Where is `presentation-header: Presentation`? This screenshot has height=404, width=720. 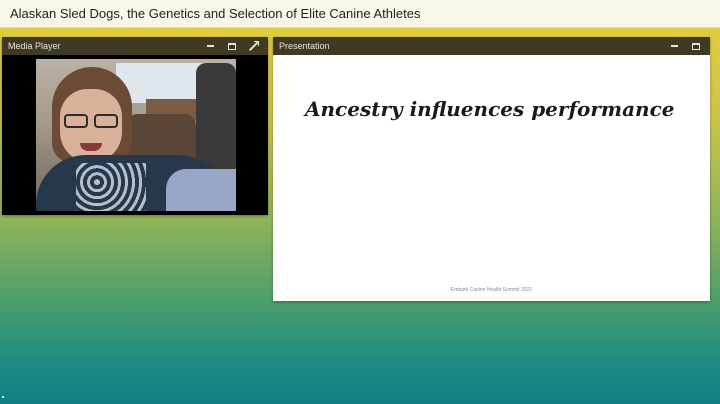 presentation-header: Presentation is located at coordinates (491, 46).